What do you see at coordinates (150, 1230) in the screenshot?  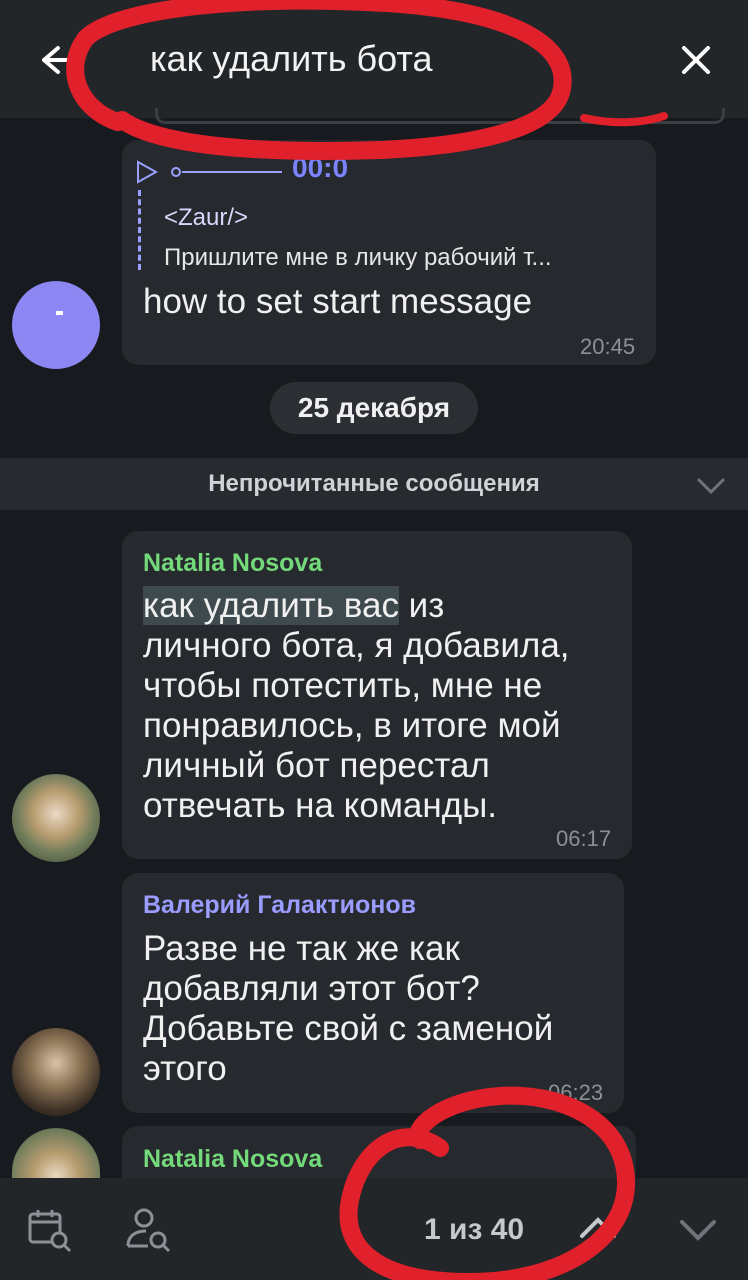 I see `user-search-icon` at bounding box center [150, 1230].